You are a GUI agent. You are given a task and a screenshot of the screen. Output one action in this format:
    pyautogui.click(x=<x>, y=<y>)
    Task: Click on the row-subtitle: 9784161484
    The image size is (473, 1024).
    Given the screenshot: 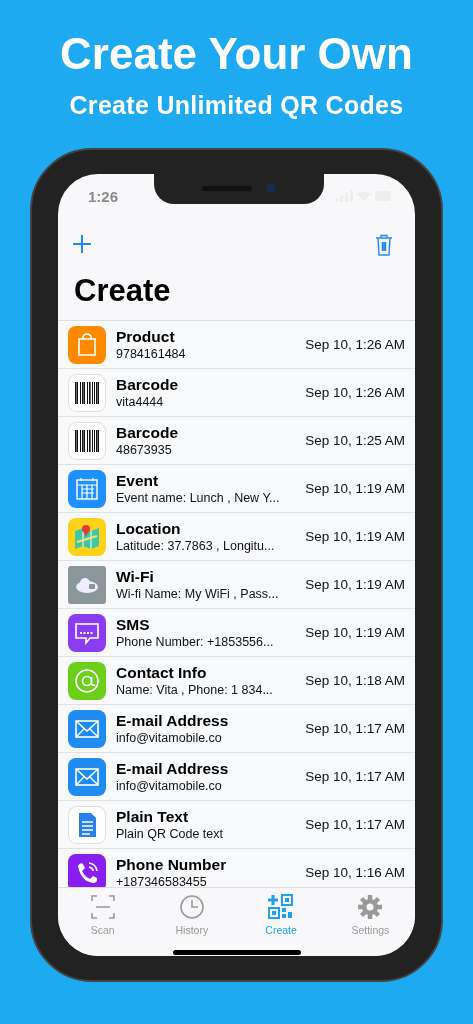 What is the action you would take?
    pyautogui.click(x=151, y=353)
    